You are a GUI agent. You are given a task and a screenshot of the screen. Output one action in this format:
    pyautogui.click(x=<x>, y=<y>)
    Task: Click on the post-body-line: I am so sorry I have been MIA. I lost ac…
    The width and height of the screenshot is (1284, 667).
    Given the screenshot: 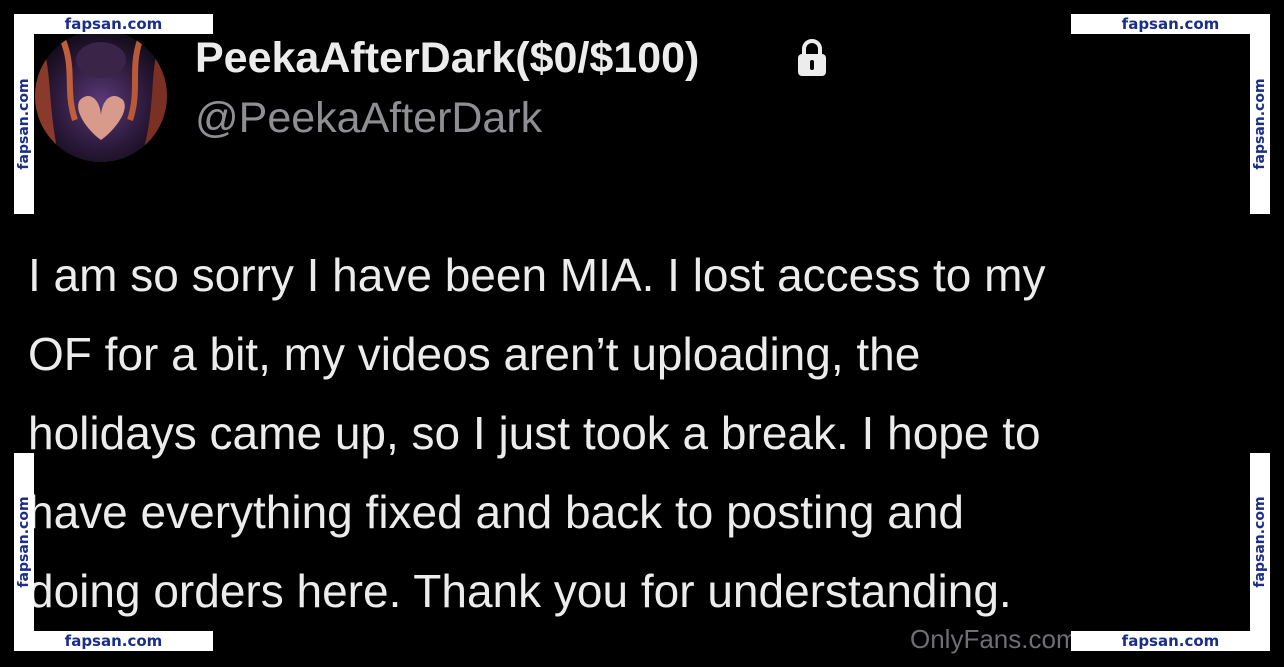 What is the action you would take?
    pyautogui.click(x=537, y=275)
    